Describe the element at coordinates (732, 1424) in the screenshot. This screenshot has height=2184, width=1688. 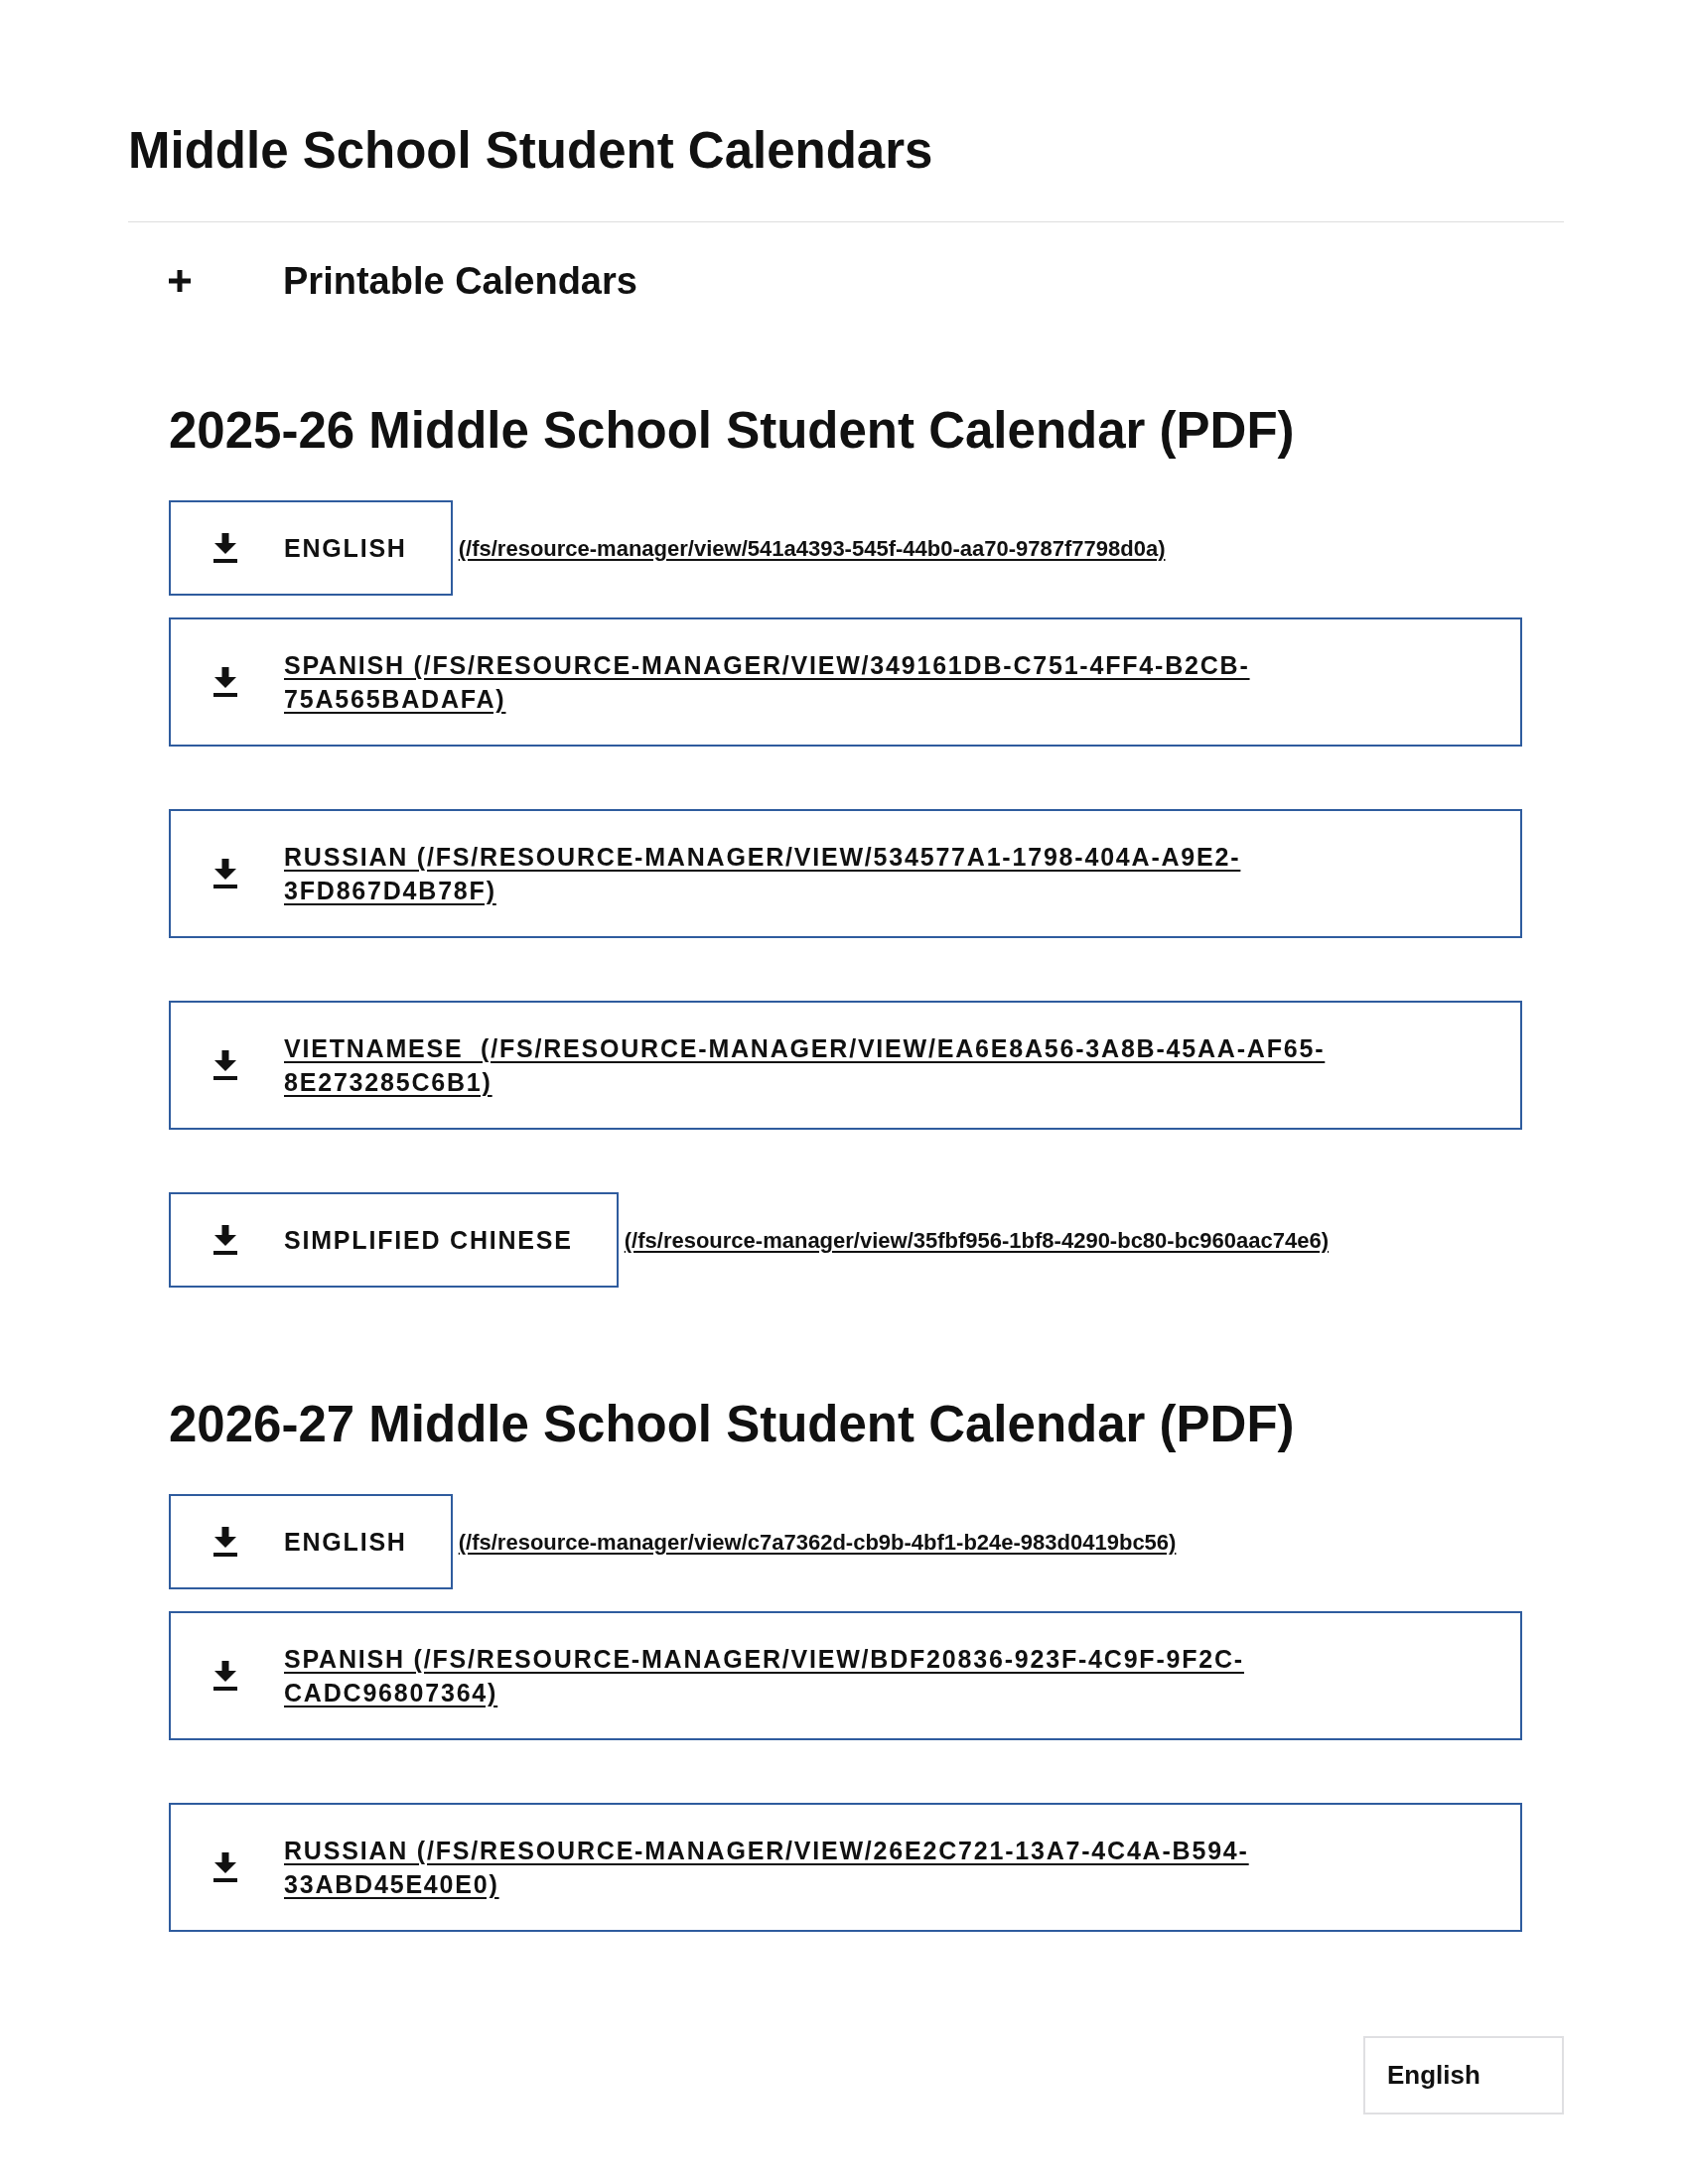
I see `section-heading: 2026-27 Middle School Student Calendar (PDF)` at that location.